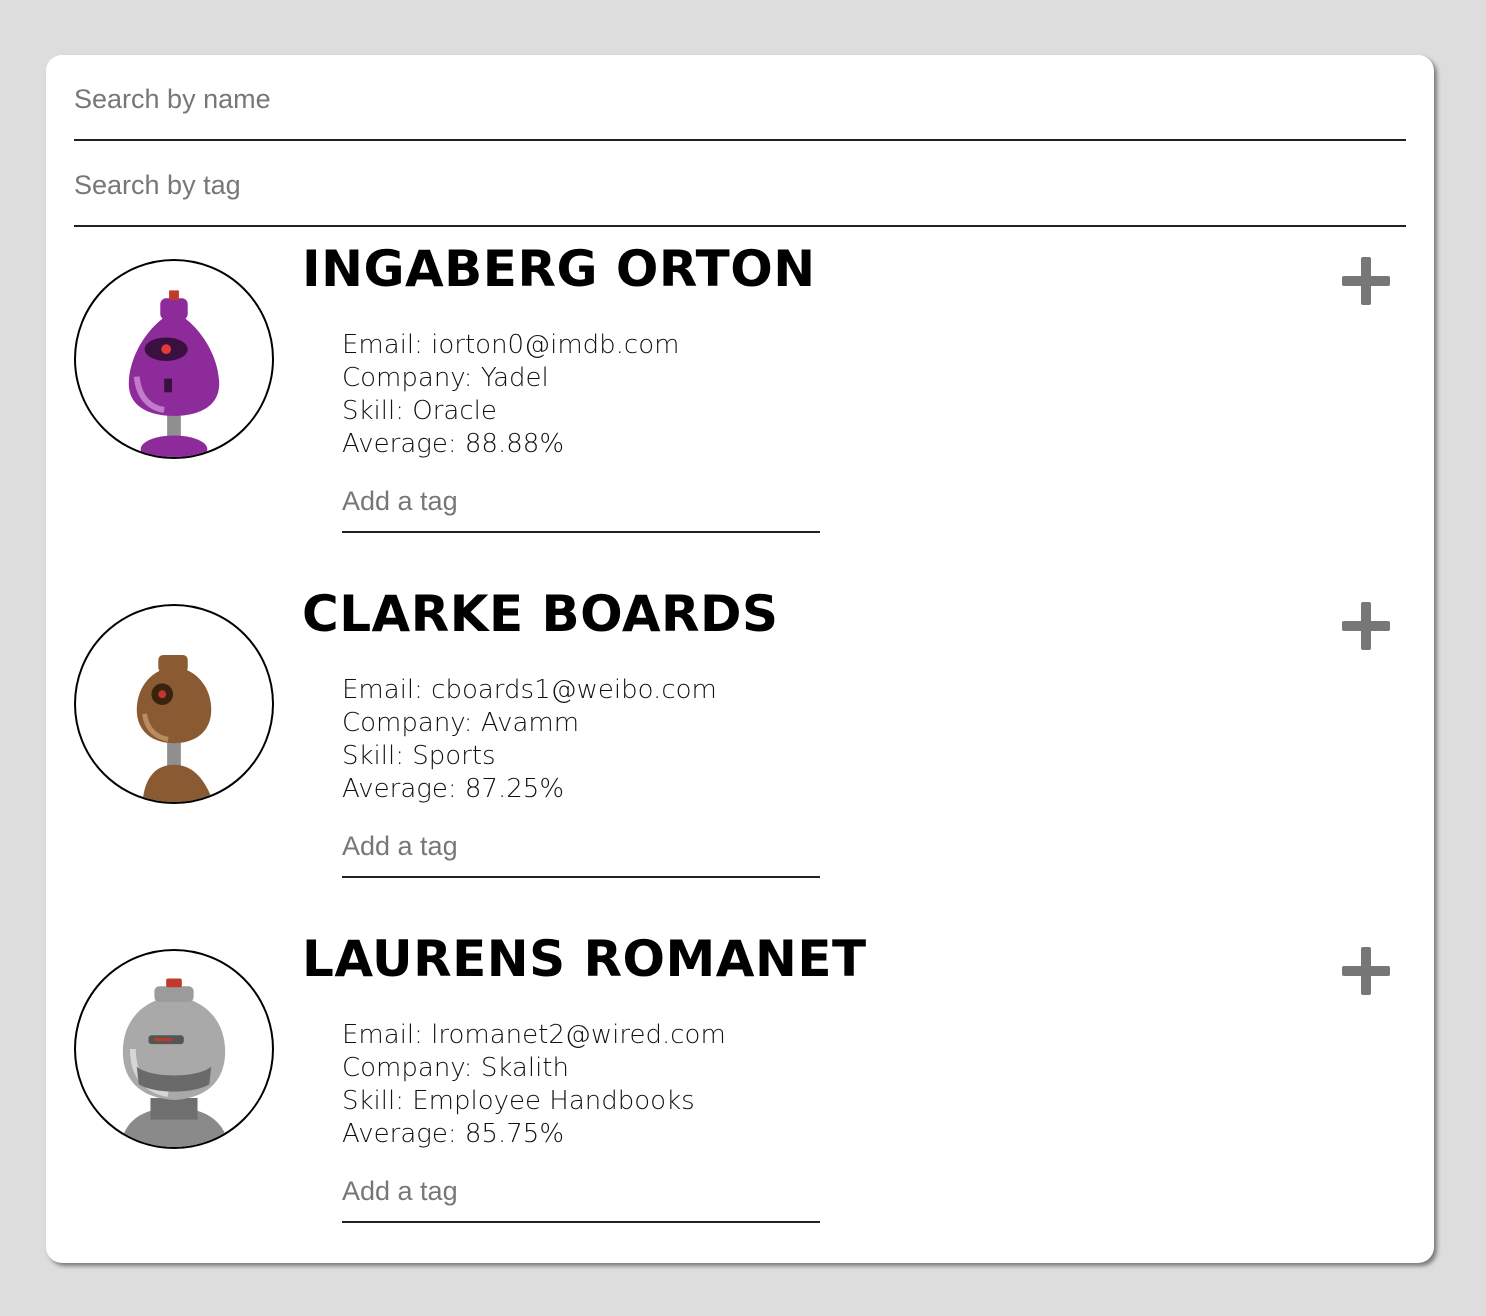  What do you see at coordinates (518, 1101) in the screenshot?
I see `student-skill: Skill: Employee Handbooks` at bounding box center [518, 1101].